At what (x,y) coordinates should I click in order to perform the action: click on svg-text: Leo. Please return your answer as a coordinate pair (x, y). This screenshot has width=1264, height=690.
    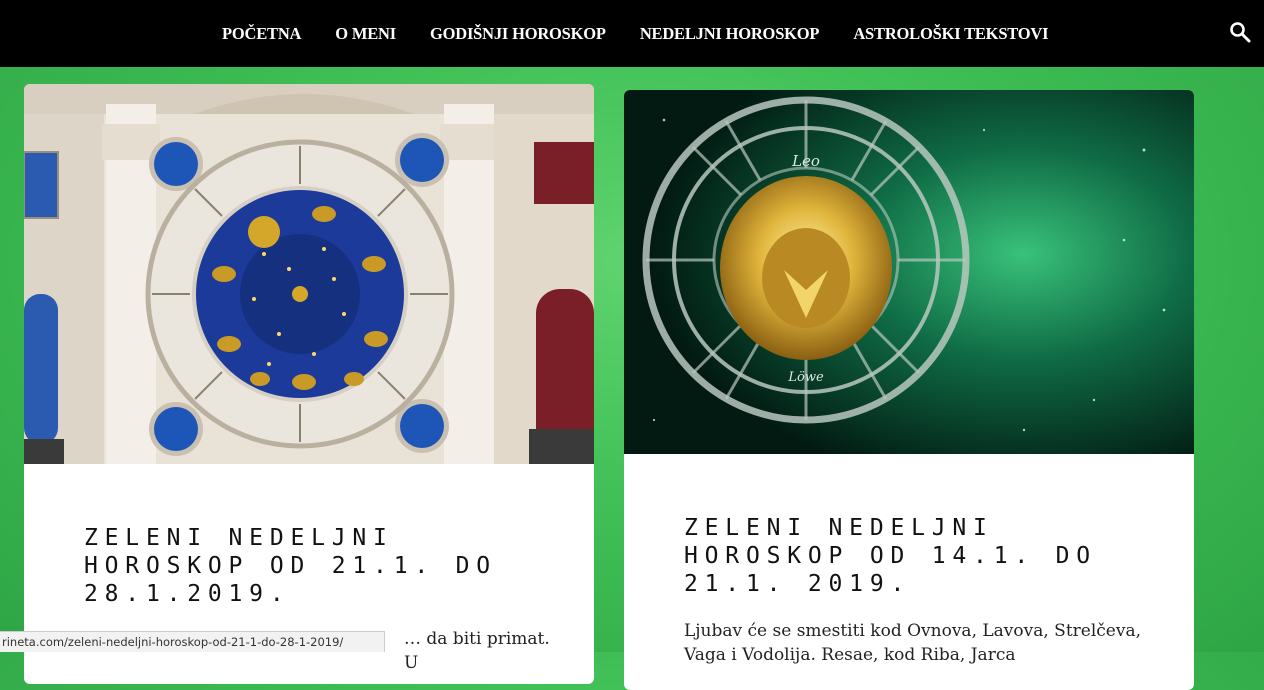
    Looking at the image, I should click on (805, 161).